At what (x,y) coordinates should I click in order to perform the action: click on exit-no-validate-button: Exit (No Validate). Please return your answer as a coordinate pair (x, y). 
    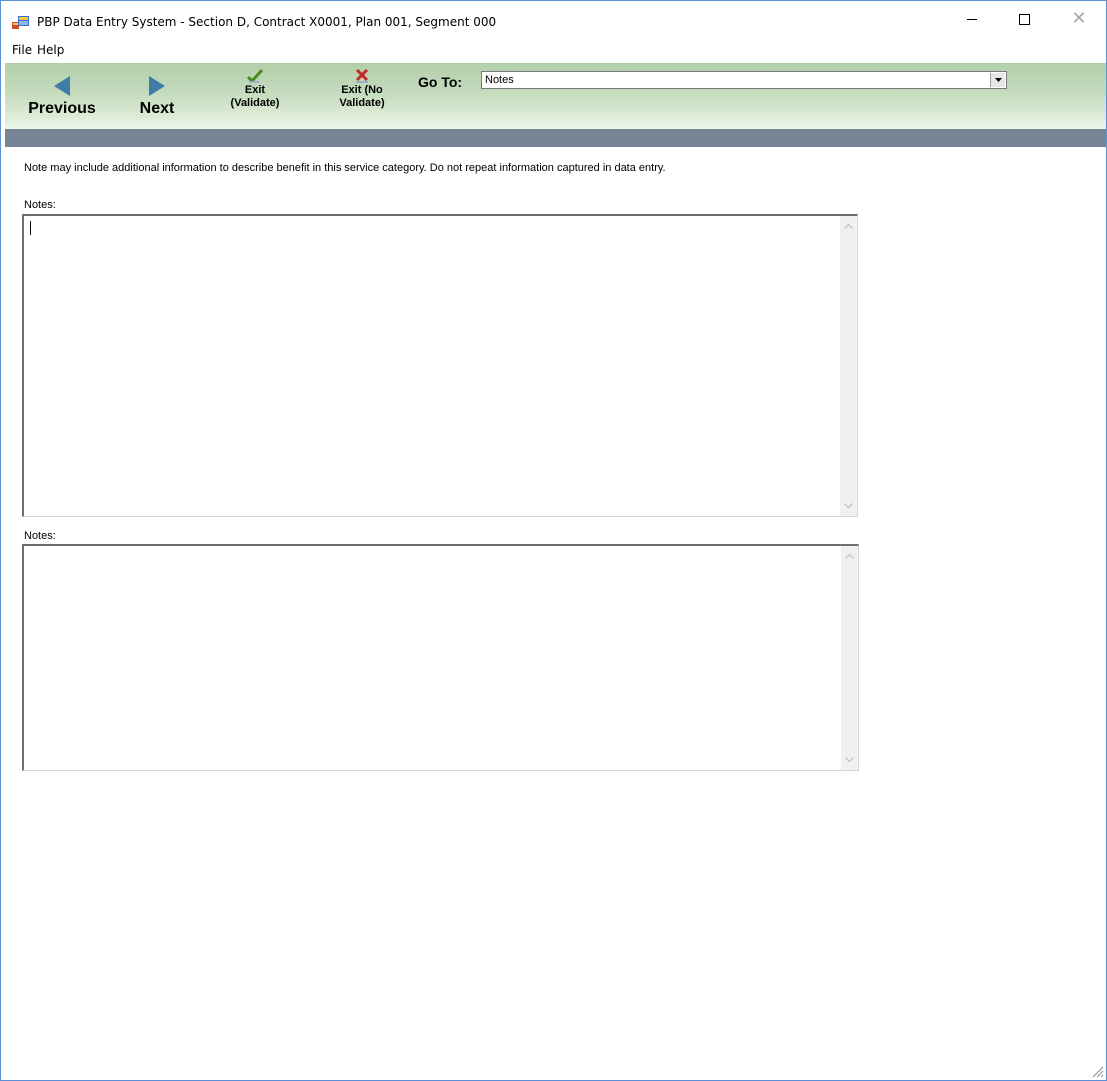
    Looking at the image, I should click on (362, 89).